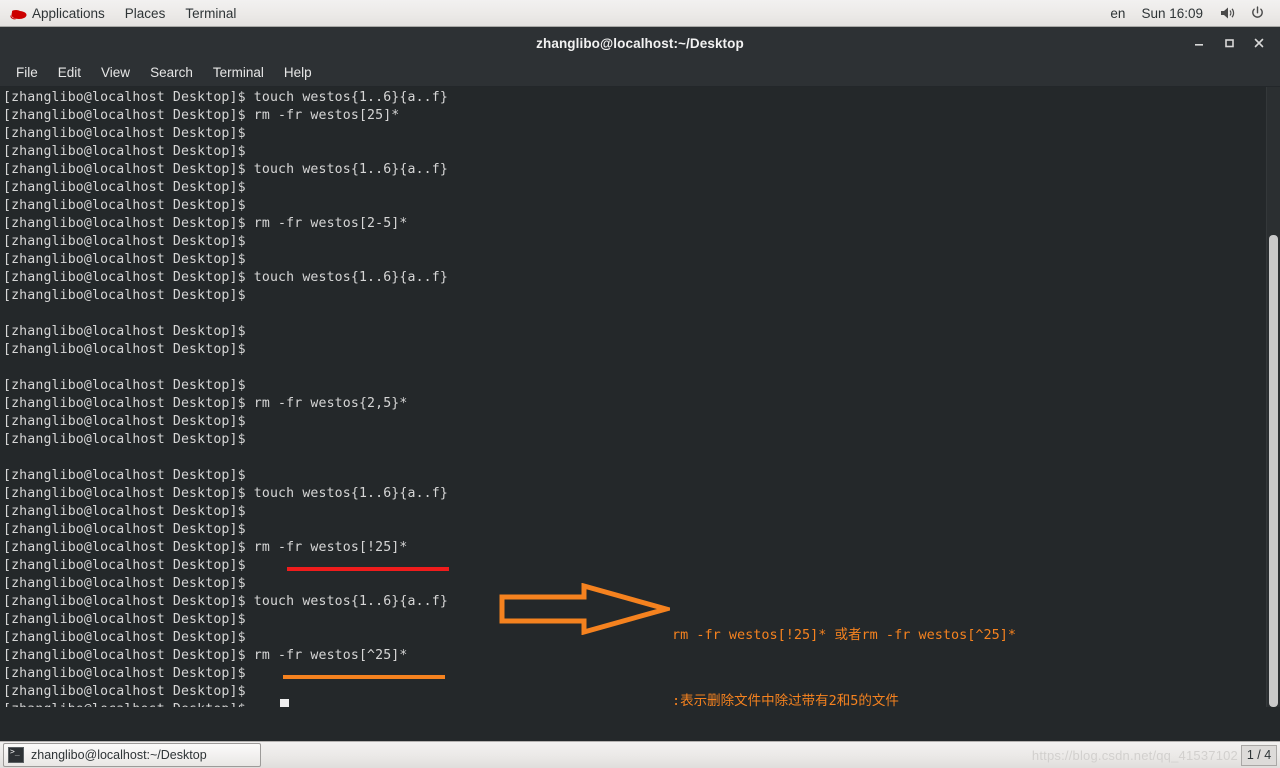 This screenshot has height=768, width=1280. What do you see at coordinates (171, 72) in the screenshot?
I see `menu-search: Search` at bounding box center [171, 72].